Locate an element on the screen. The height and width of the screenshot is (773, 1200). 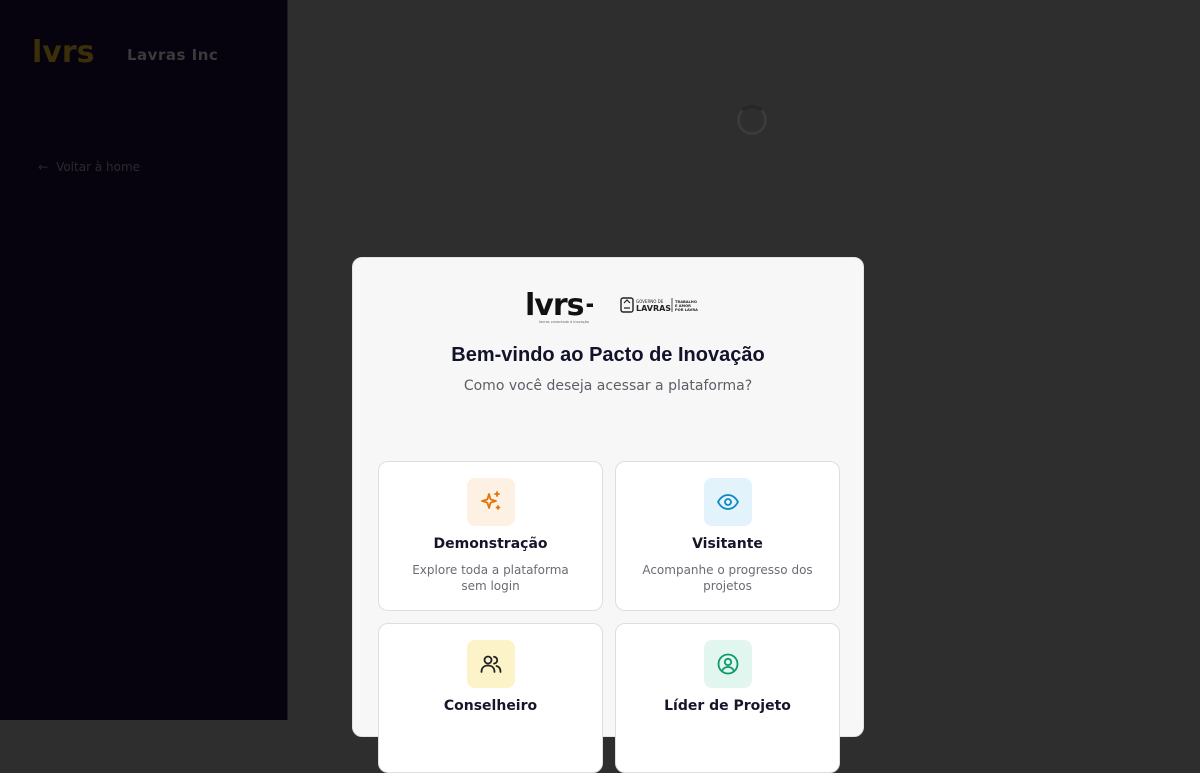
modal-title: Bem-vindo ao Pacto de Inovação is located at coordinates (608, 355).